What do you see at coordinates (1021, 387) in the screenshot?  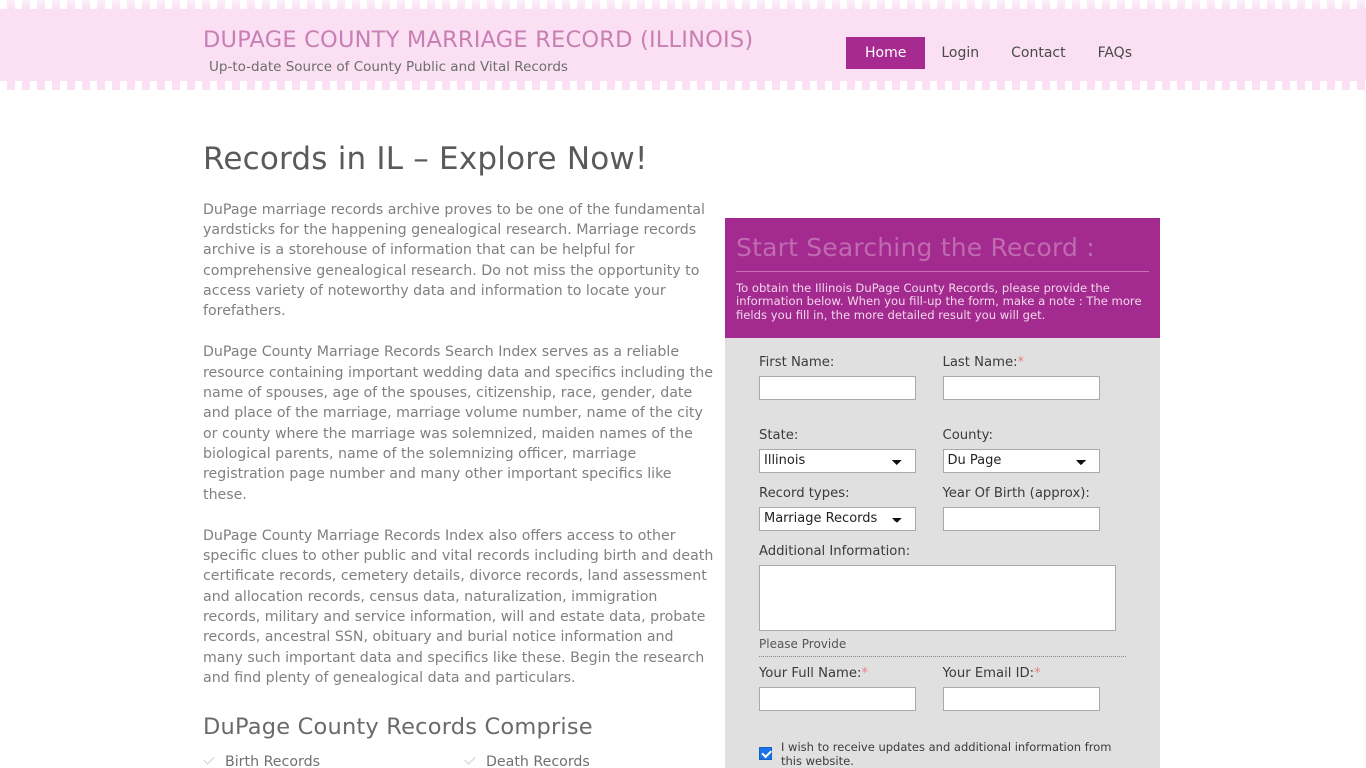 I see `last-name-input` at bounding box center [1021, 387].